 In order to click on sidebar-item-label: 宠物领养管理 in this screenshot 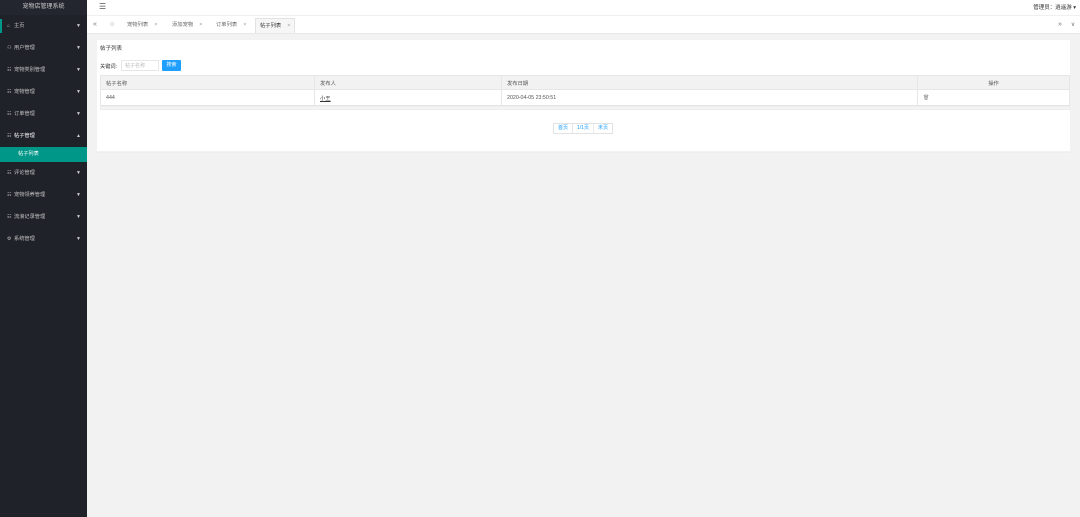, I will do `click(30, 195)`.